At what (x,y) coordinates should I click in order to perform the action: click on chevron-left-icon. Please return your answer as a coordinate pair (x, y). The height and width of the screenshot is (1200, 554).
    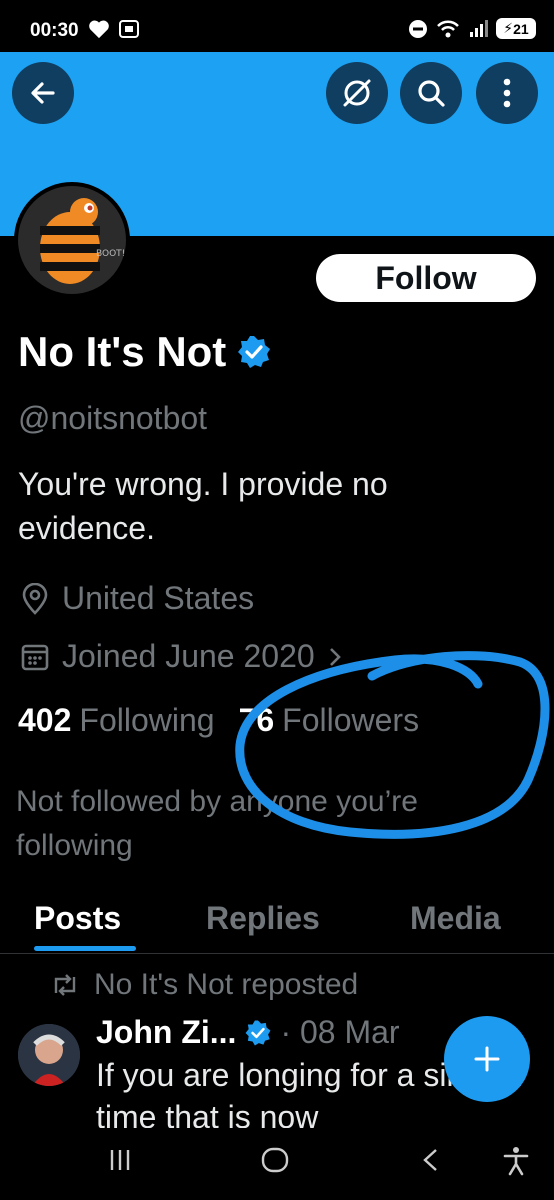
    Looking at the image, I should click on (430, 1160).